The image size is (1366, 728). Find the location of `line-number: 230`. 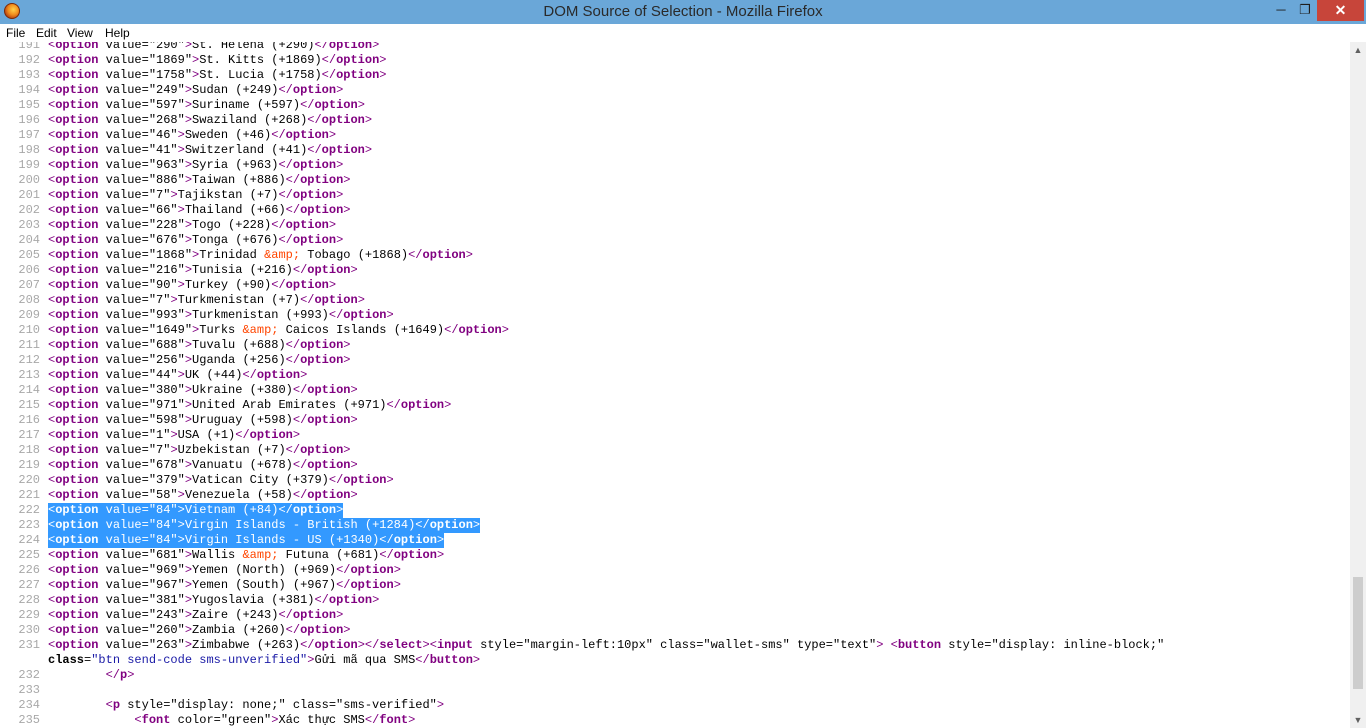

line-number: 230 is located at coordinates (29, 630).